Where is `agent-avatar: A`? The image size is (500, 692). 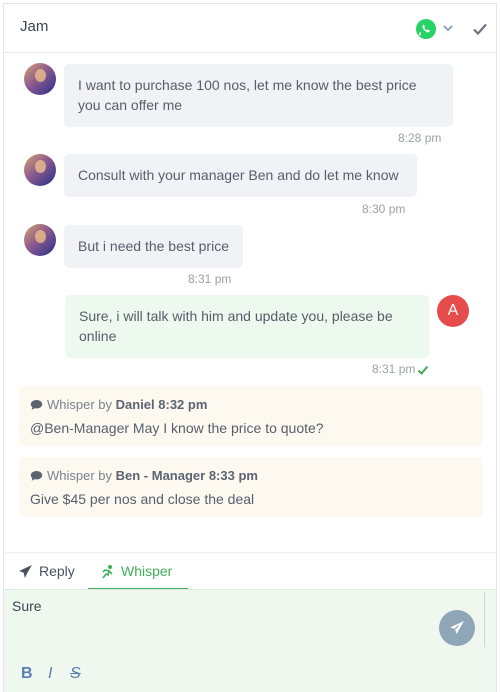 agent-avatar: A is located at coordinates (453, 311).